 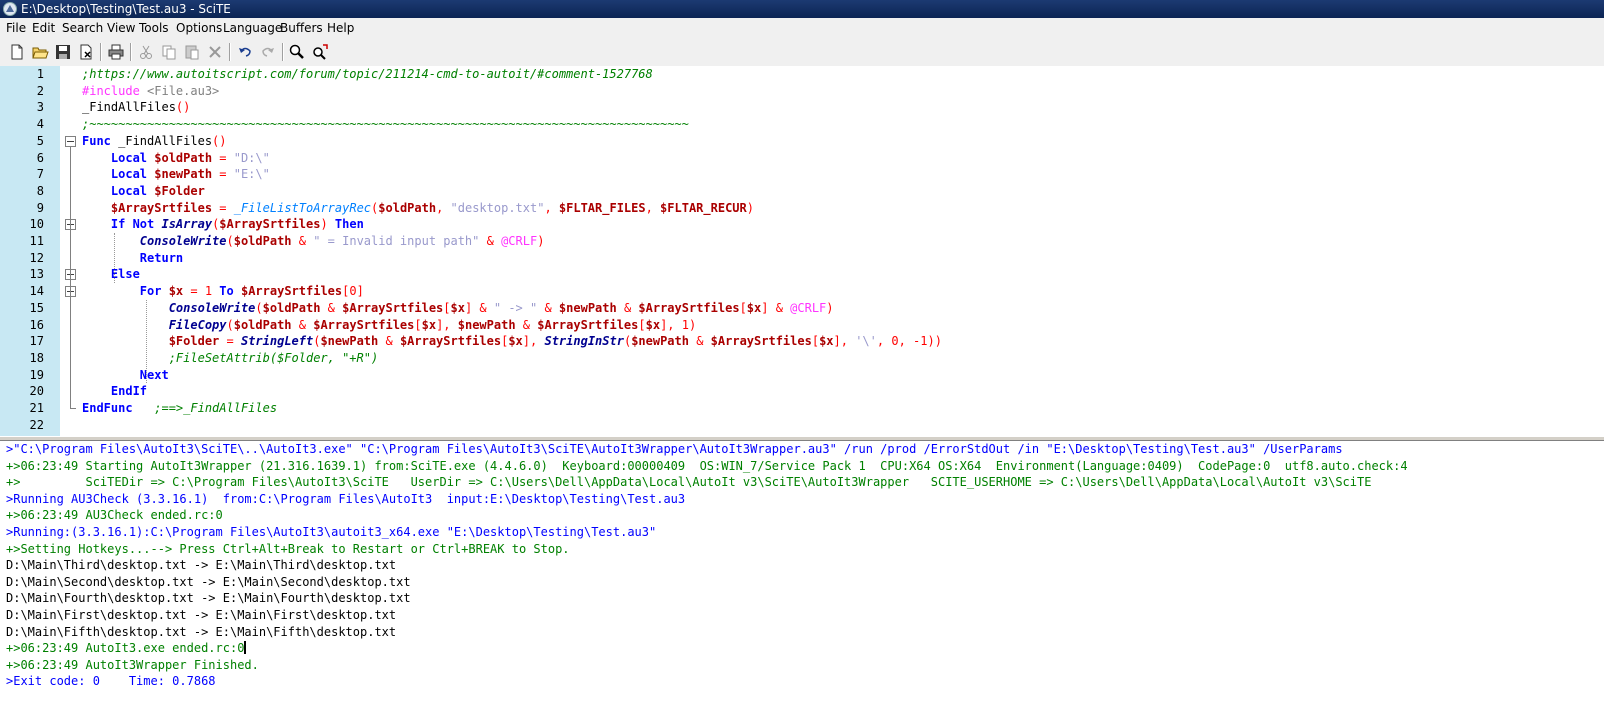 What do you see at coordinates (268, 52) in the screenshot?
I see `redo-icon` at bounding box center [268, 52].